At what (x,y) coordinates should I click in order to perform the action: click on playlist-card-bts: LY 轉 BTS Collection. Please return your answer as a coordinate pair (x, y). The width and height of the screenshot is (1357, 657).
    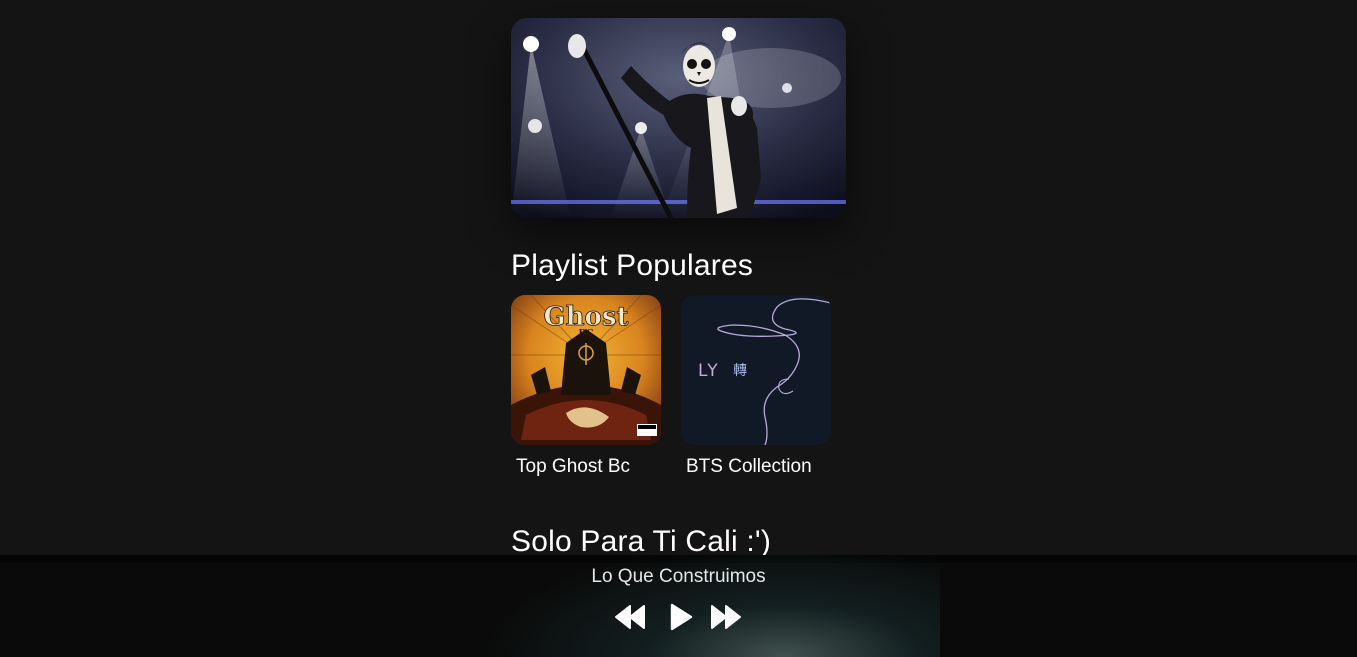
    Looking at the image, I should click on (756, 386).